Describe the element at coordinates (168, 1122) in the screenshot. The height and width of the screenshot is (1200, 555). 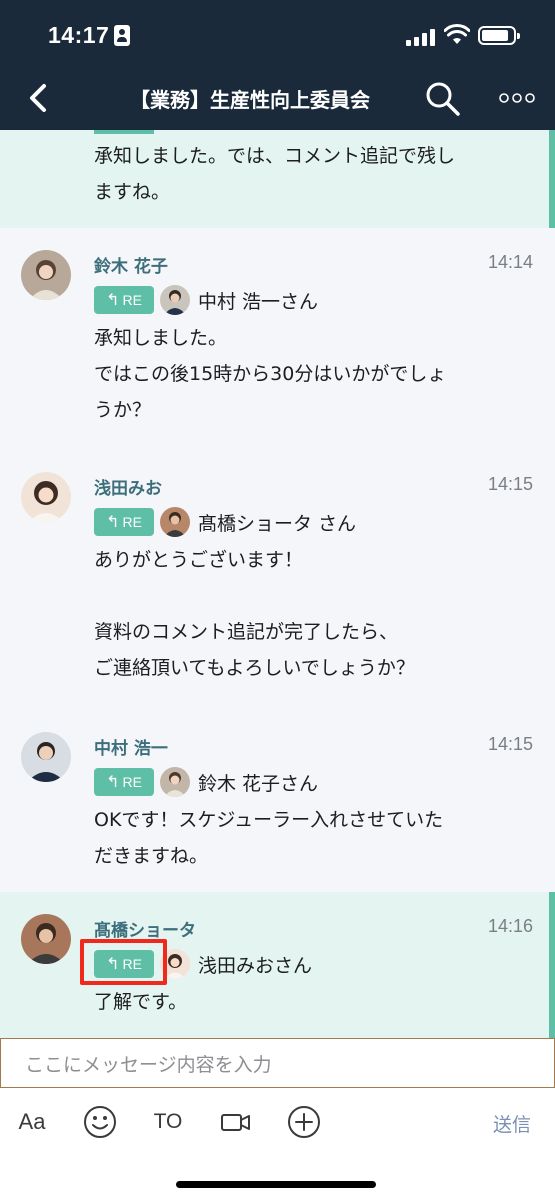
I see `to-mention-button: TO` at that location.